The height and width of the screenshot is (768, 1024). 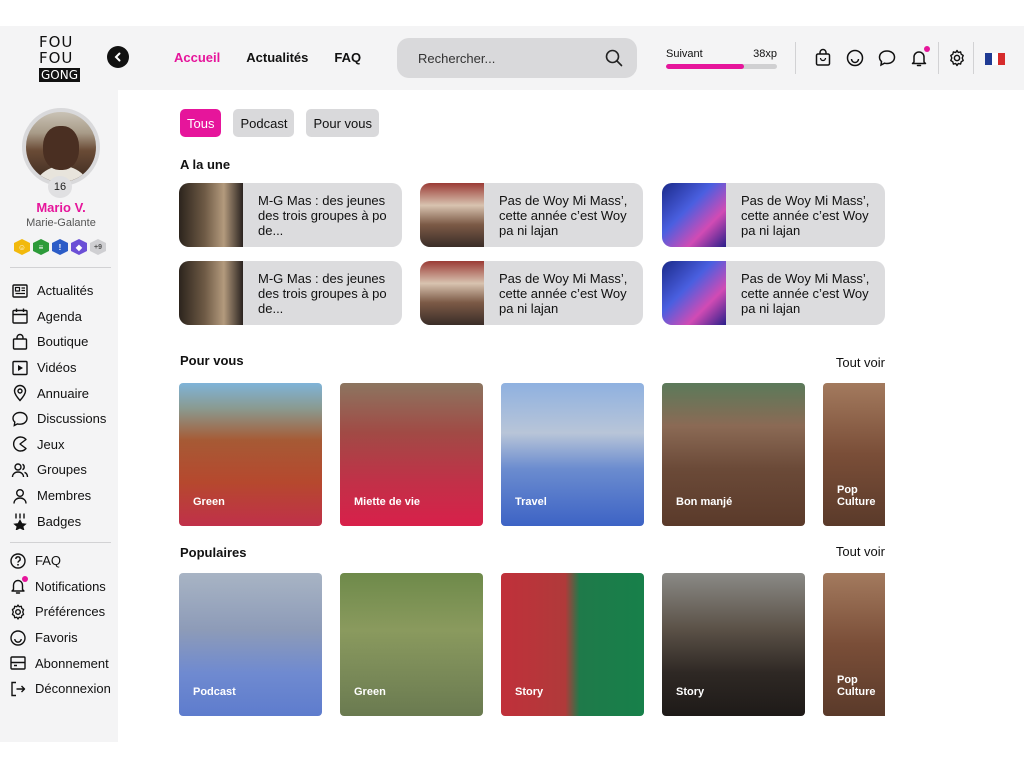 What do you see at coordinates (733, 454) in the screenshot?
I see `category-card-bon-manje: Bon manjé` at bounding box center [733, 454].